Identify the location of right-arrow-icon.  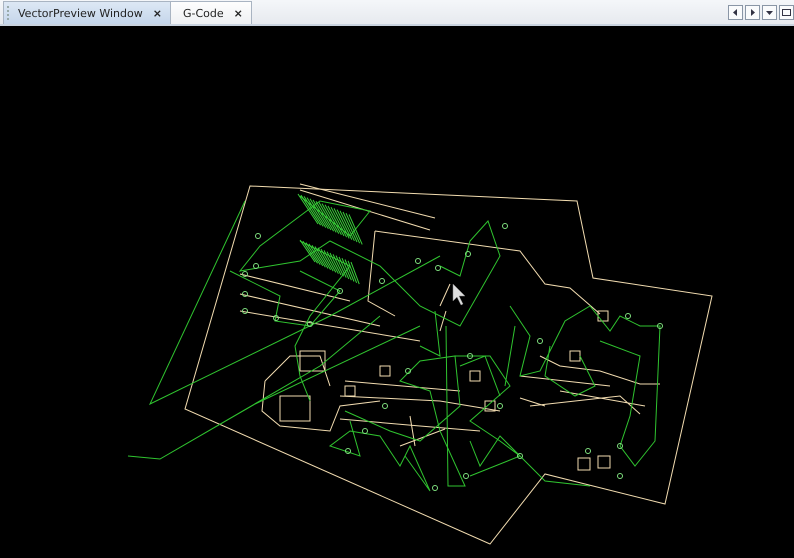
(752, 12).